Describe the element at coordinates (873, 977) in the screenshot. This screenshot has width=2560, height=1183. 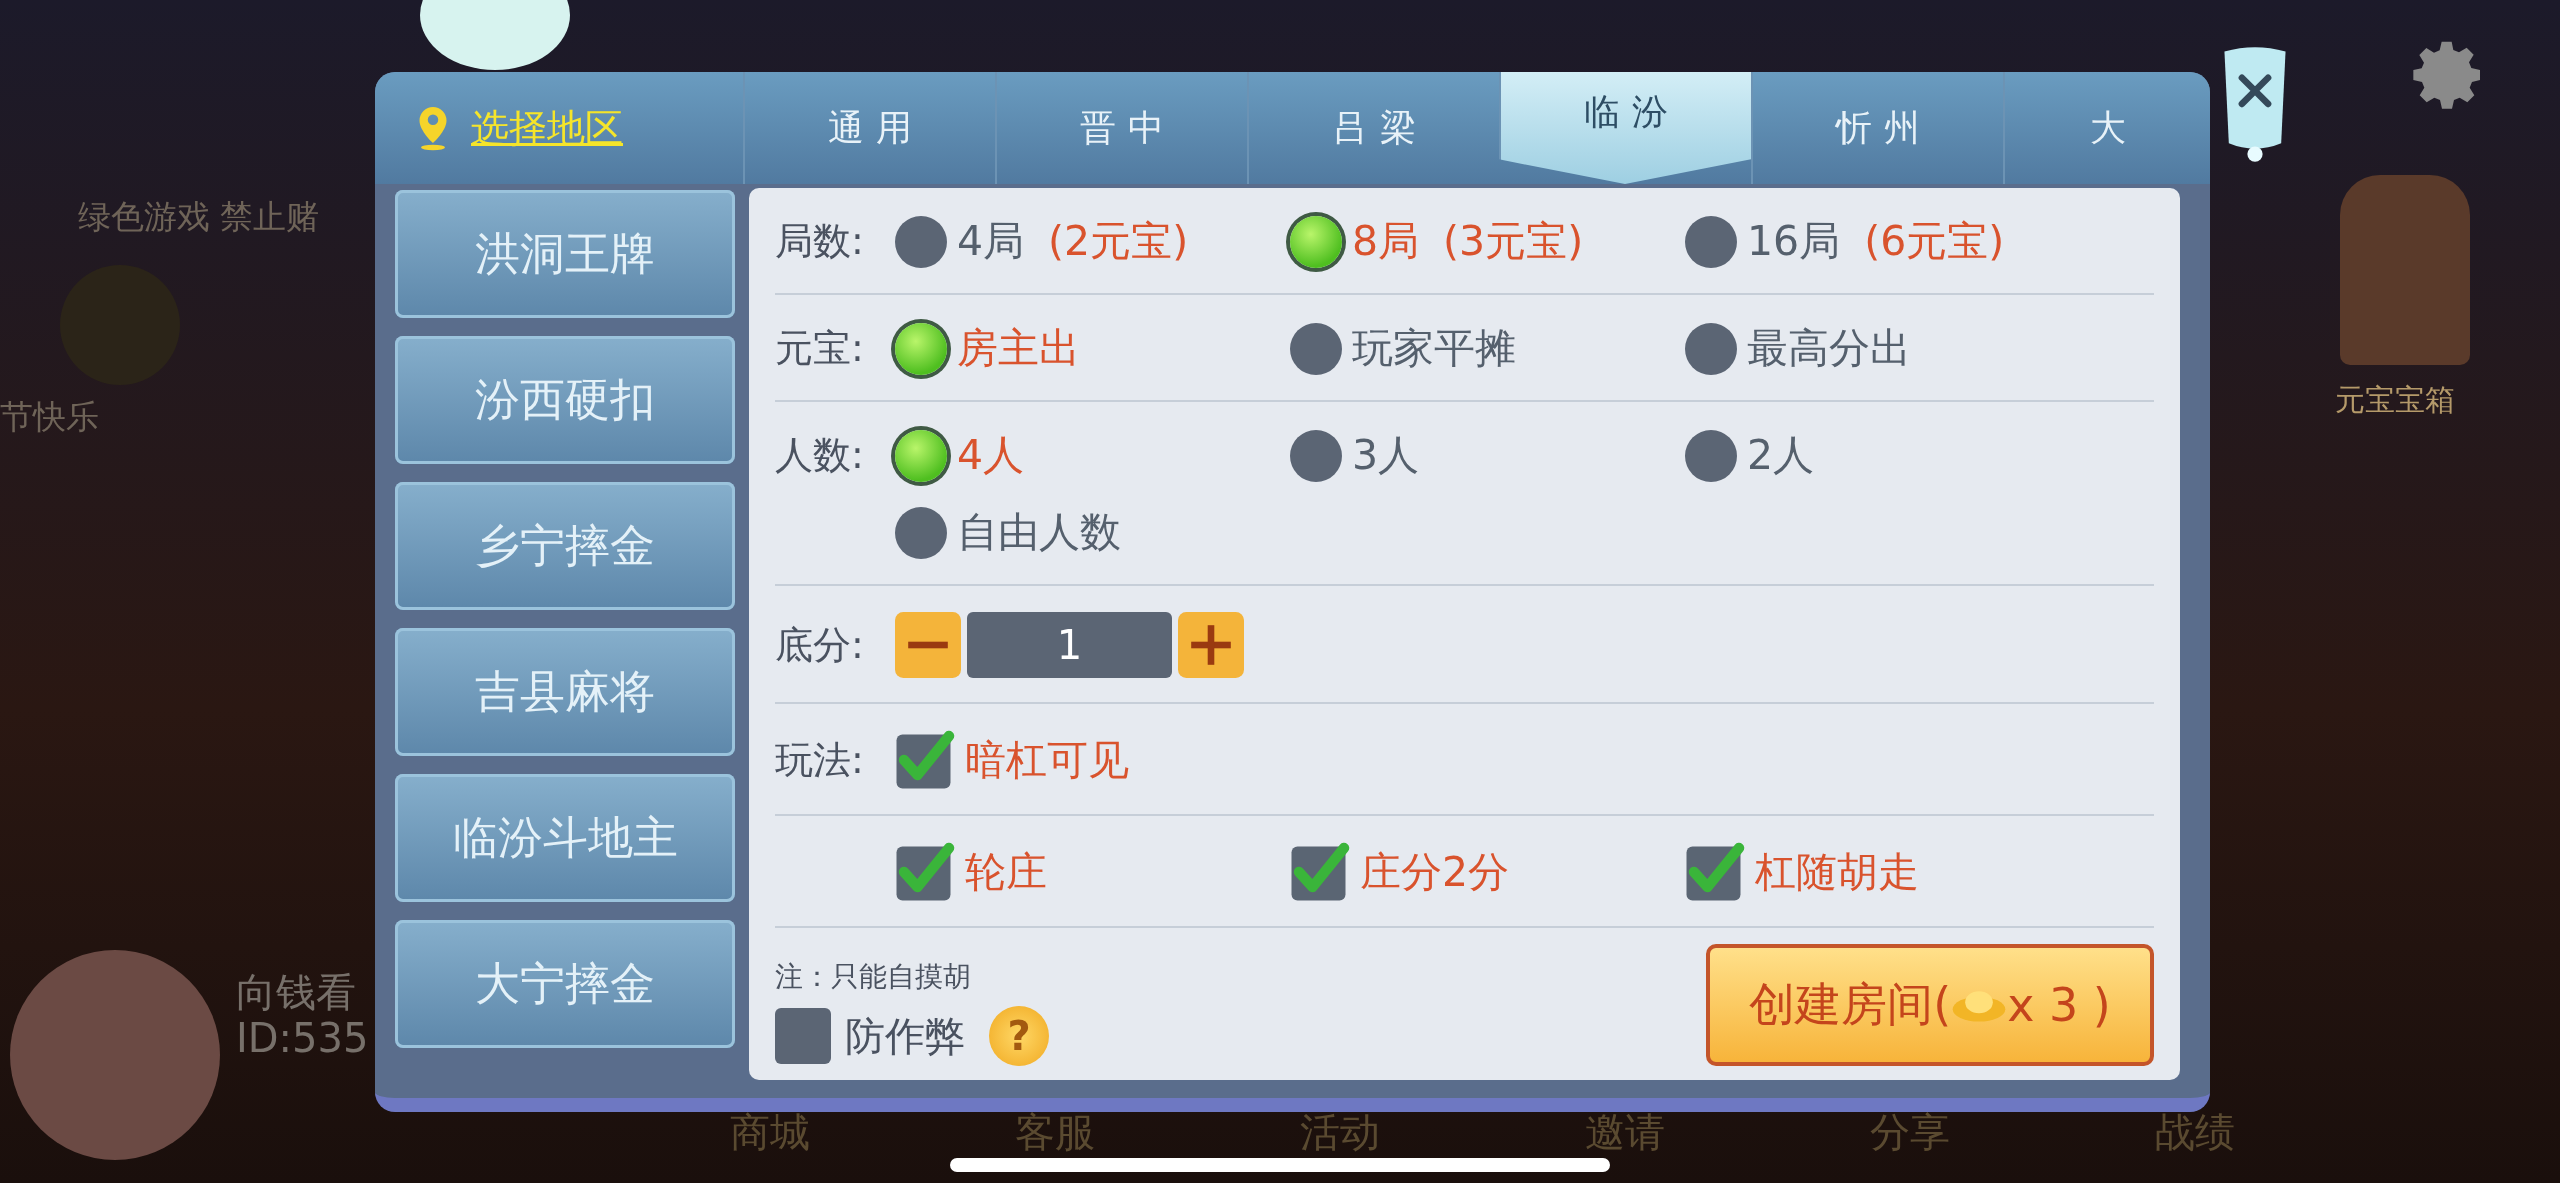
I see `note-text: 注：只能自摸胡` at that location.